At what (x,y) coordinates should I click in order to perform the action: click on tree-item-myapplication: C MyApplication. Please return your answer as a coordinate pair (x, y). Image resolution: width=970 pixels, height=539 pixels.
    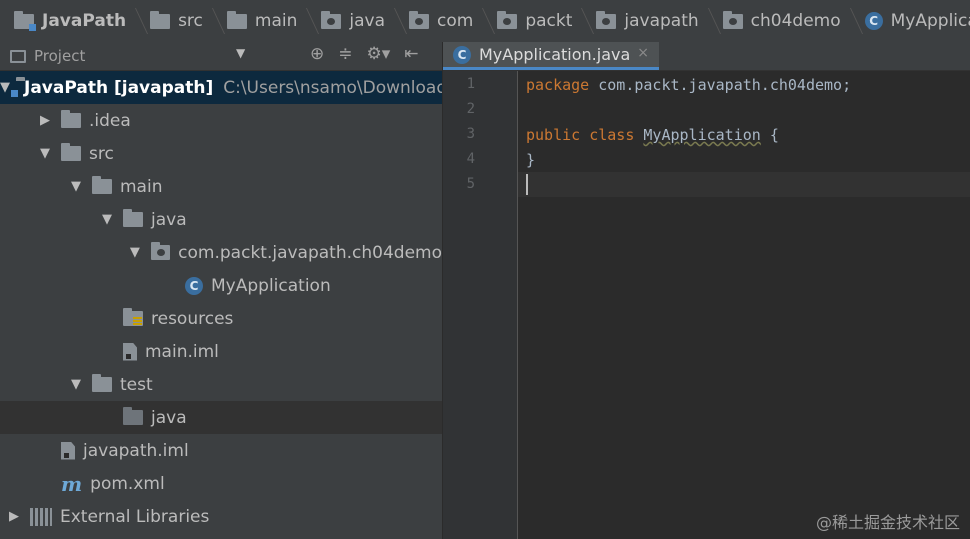
    Looking at the image, I should click on (221, 285).